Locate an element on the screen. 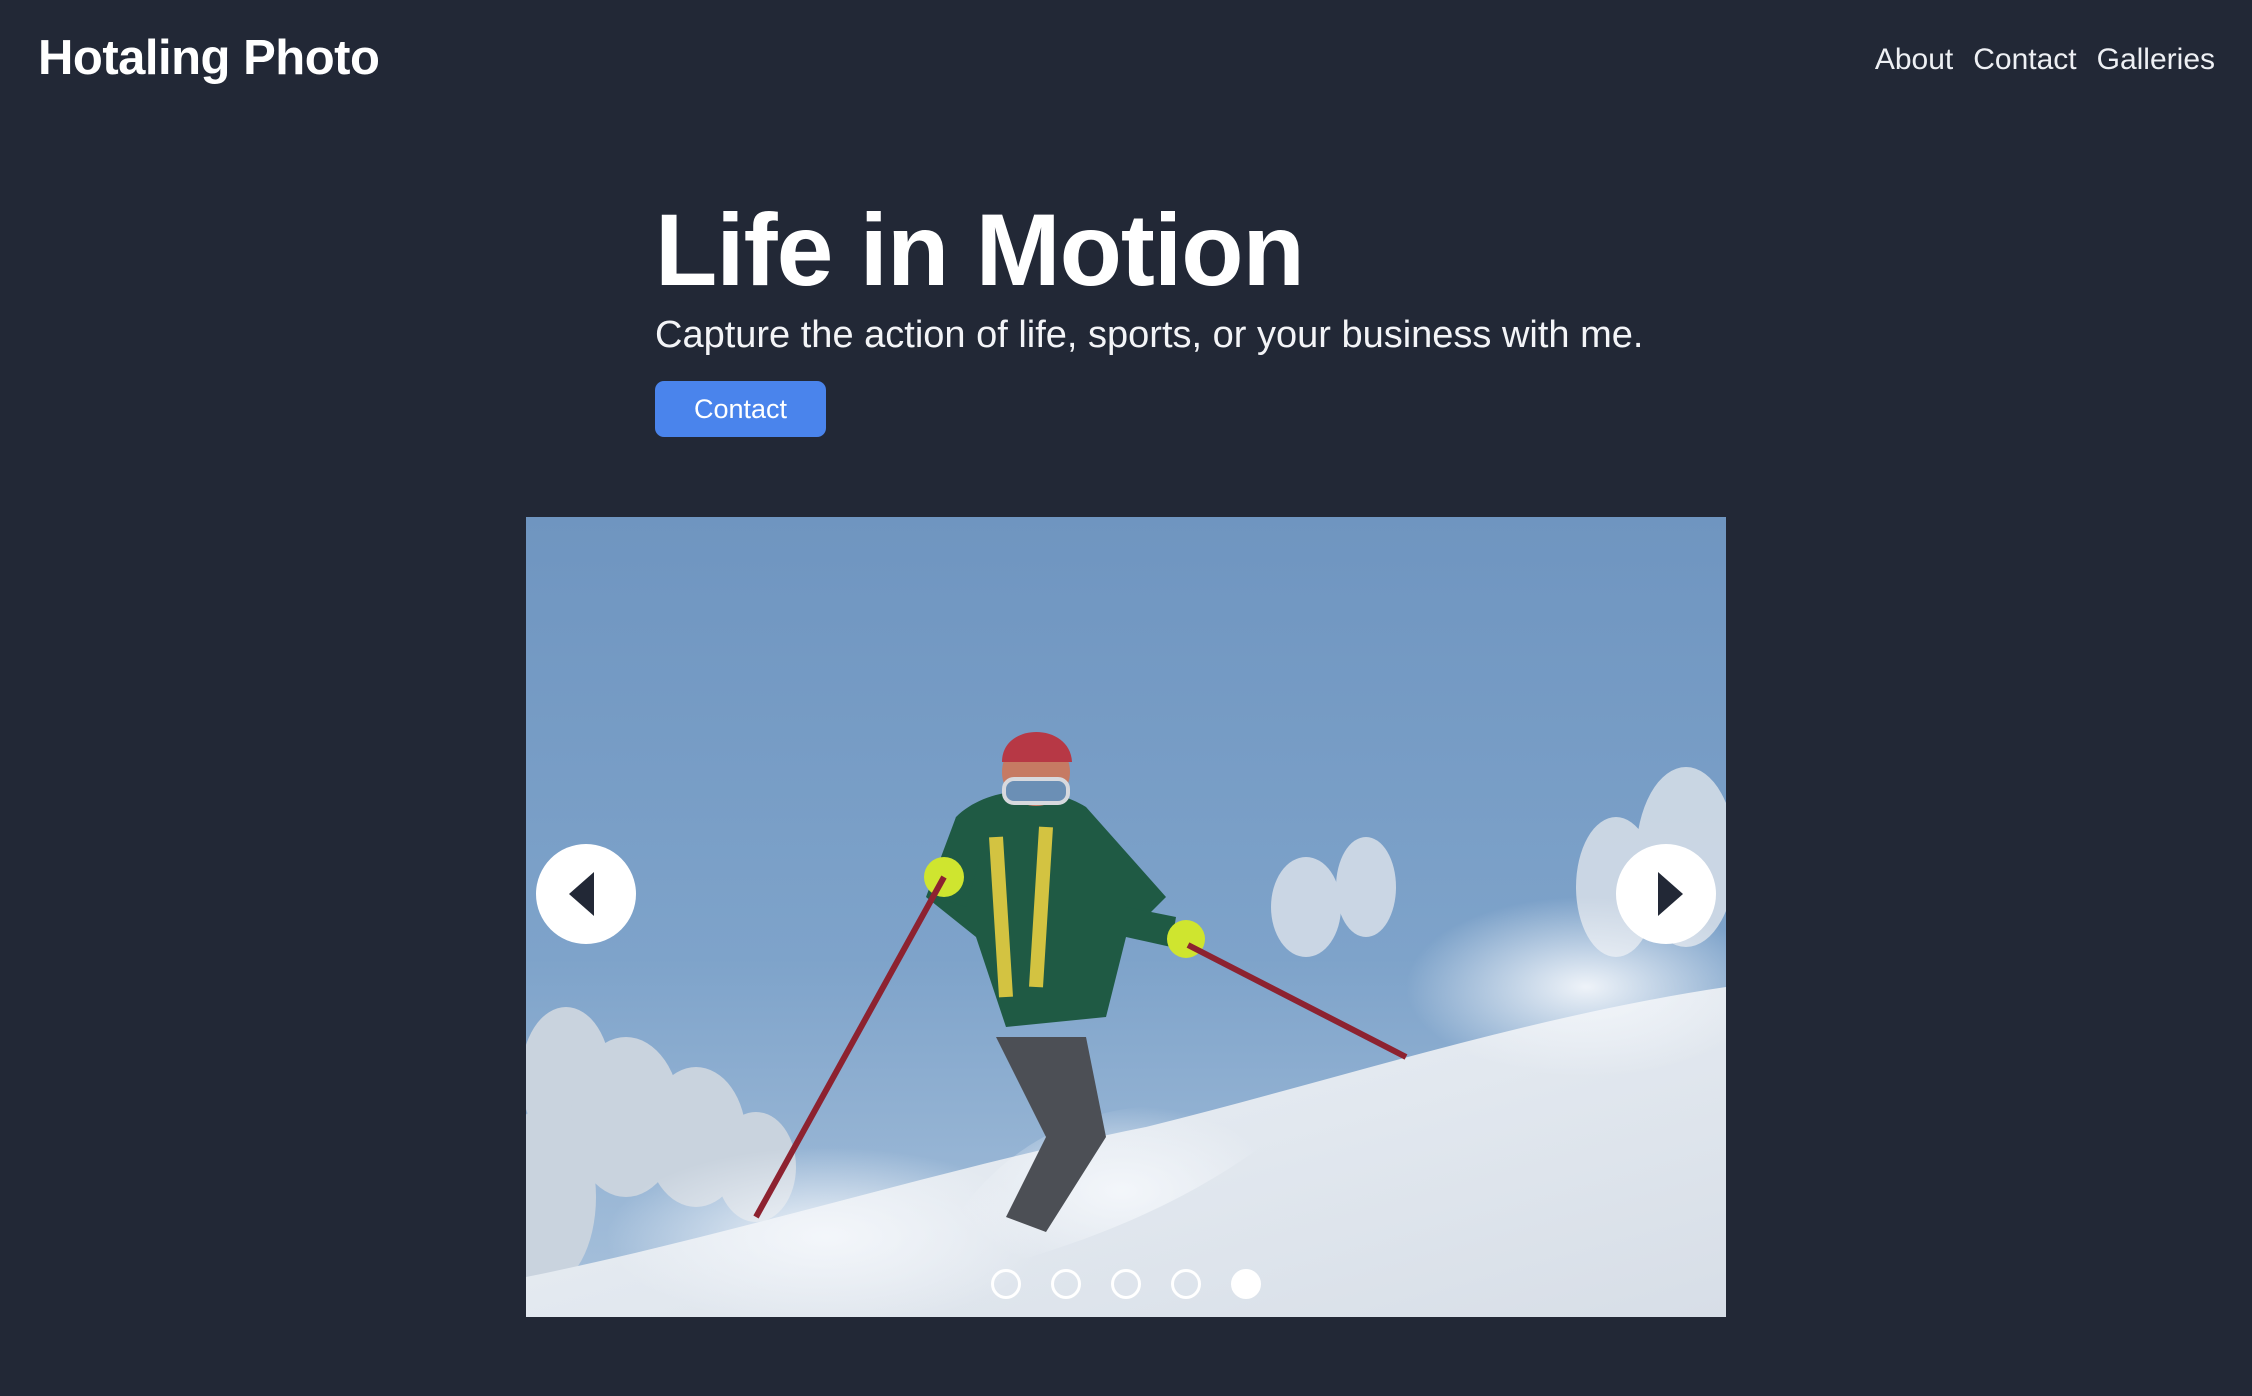  nav-link-contact: Contact is located at coordinates (2024, 60).